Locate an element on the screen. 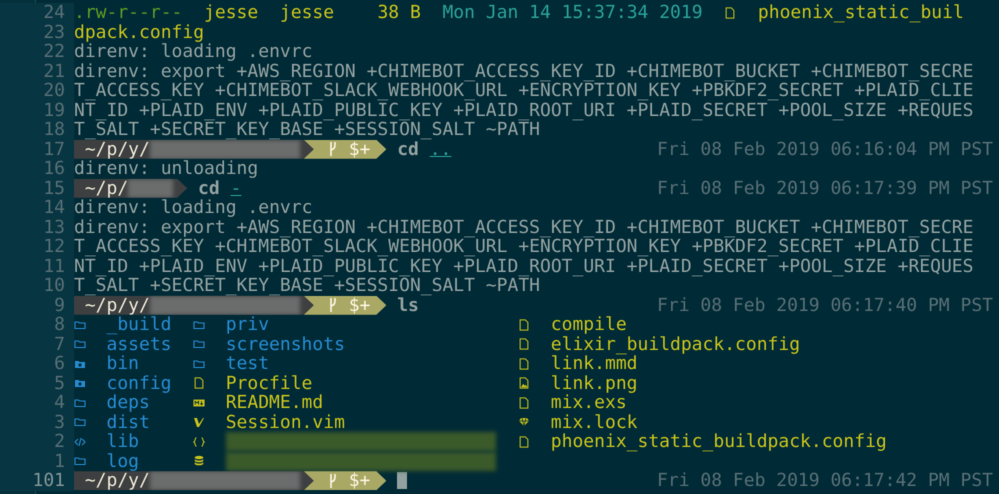 This screenshot has width=999, height=494. line-number: 6 is located at coordinates (37, 364).